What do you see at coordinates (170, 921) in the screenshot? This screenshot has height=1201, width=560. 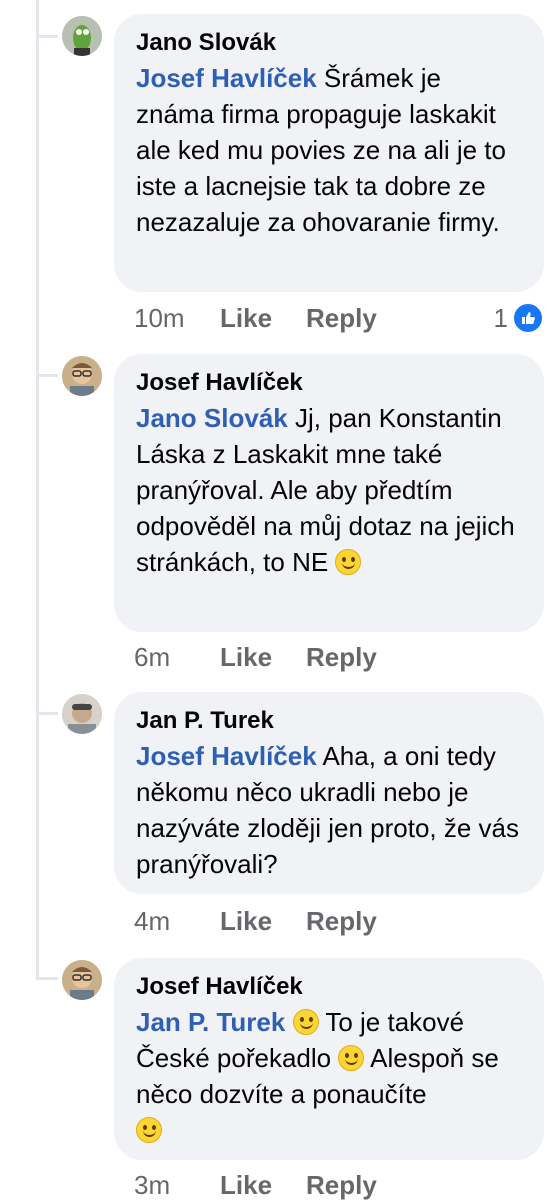 I see `comment-time: 4m` at bounding box center [170, 921].